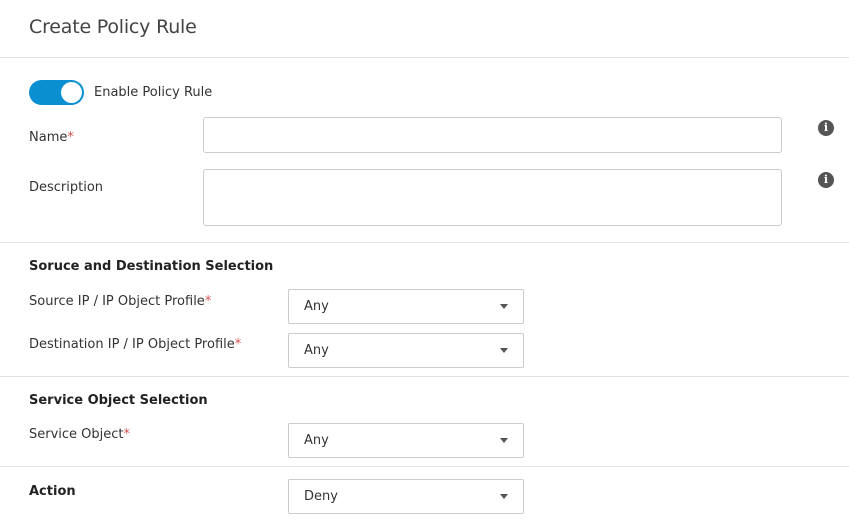 The image size is (849, 524). What do you see at coordinates (316, 306) in the screenshot?
I see `source-ip-select-value: Any` at bounding box center [316, 306].